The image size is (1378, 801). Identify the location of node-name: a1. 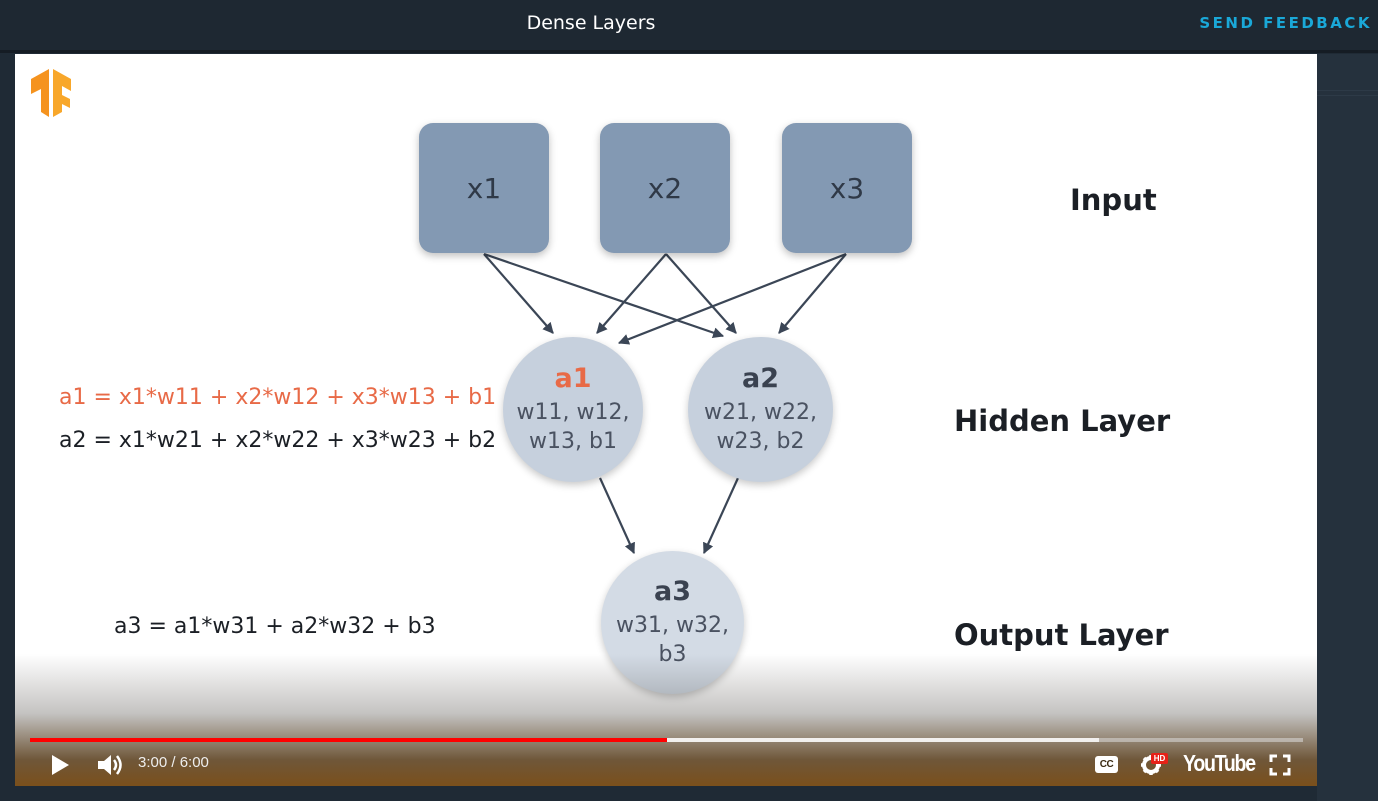
(573, 378).